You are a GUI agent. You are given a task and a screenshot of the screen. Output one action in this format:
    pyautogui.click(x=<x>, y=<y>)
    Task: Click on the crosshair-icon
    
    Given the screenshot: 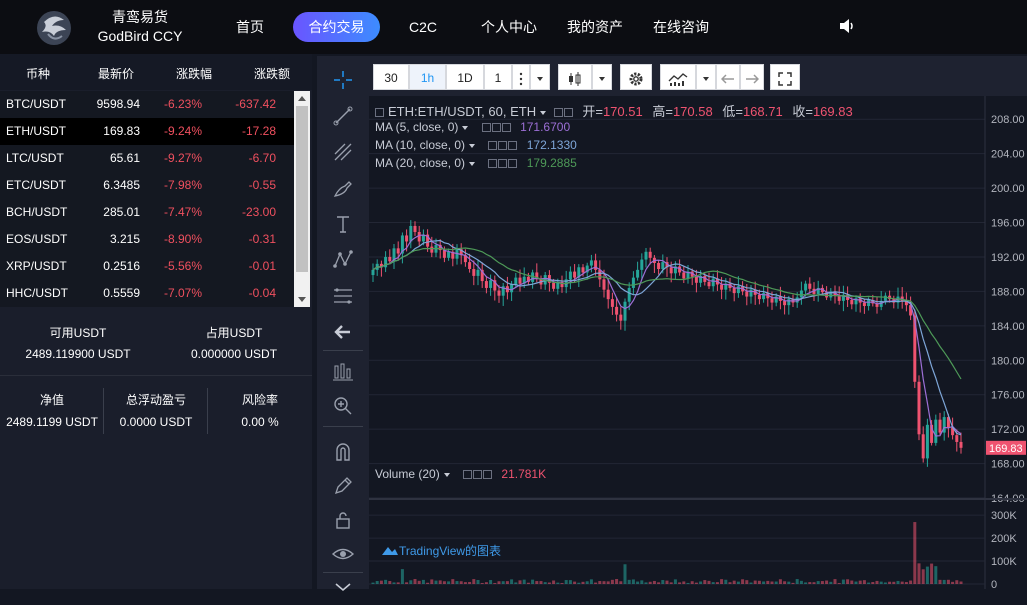 What is the action you would take?
    pyautogui.click(x=343, y=80)
    